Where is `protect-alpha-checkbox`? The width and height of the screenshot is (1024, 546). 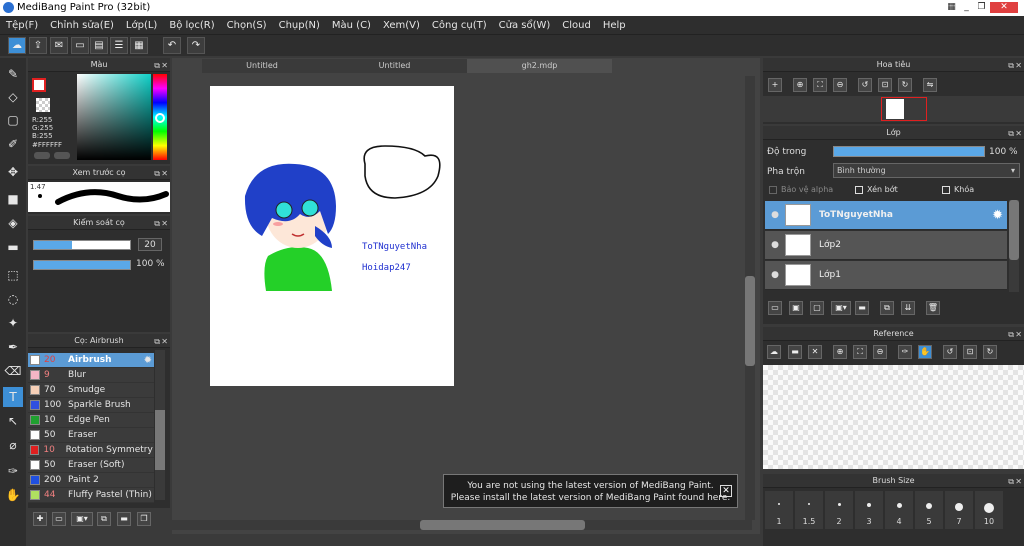
protect-alpha-checkbox is located at coordinates (773, 190).